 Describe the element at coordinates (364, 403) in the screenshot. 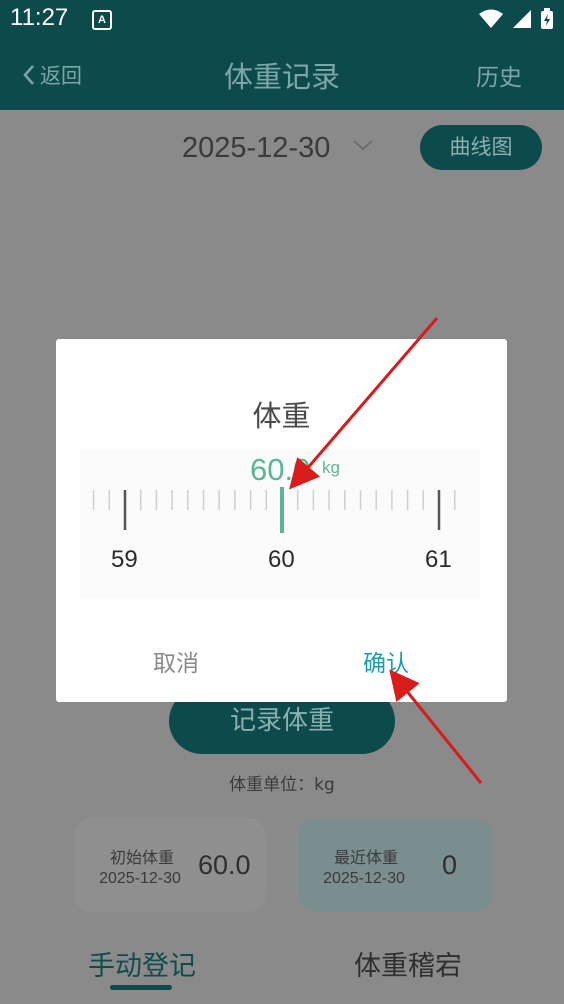

I see `arrow-to-ruler` at that location.